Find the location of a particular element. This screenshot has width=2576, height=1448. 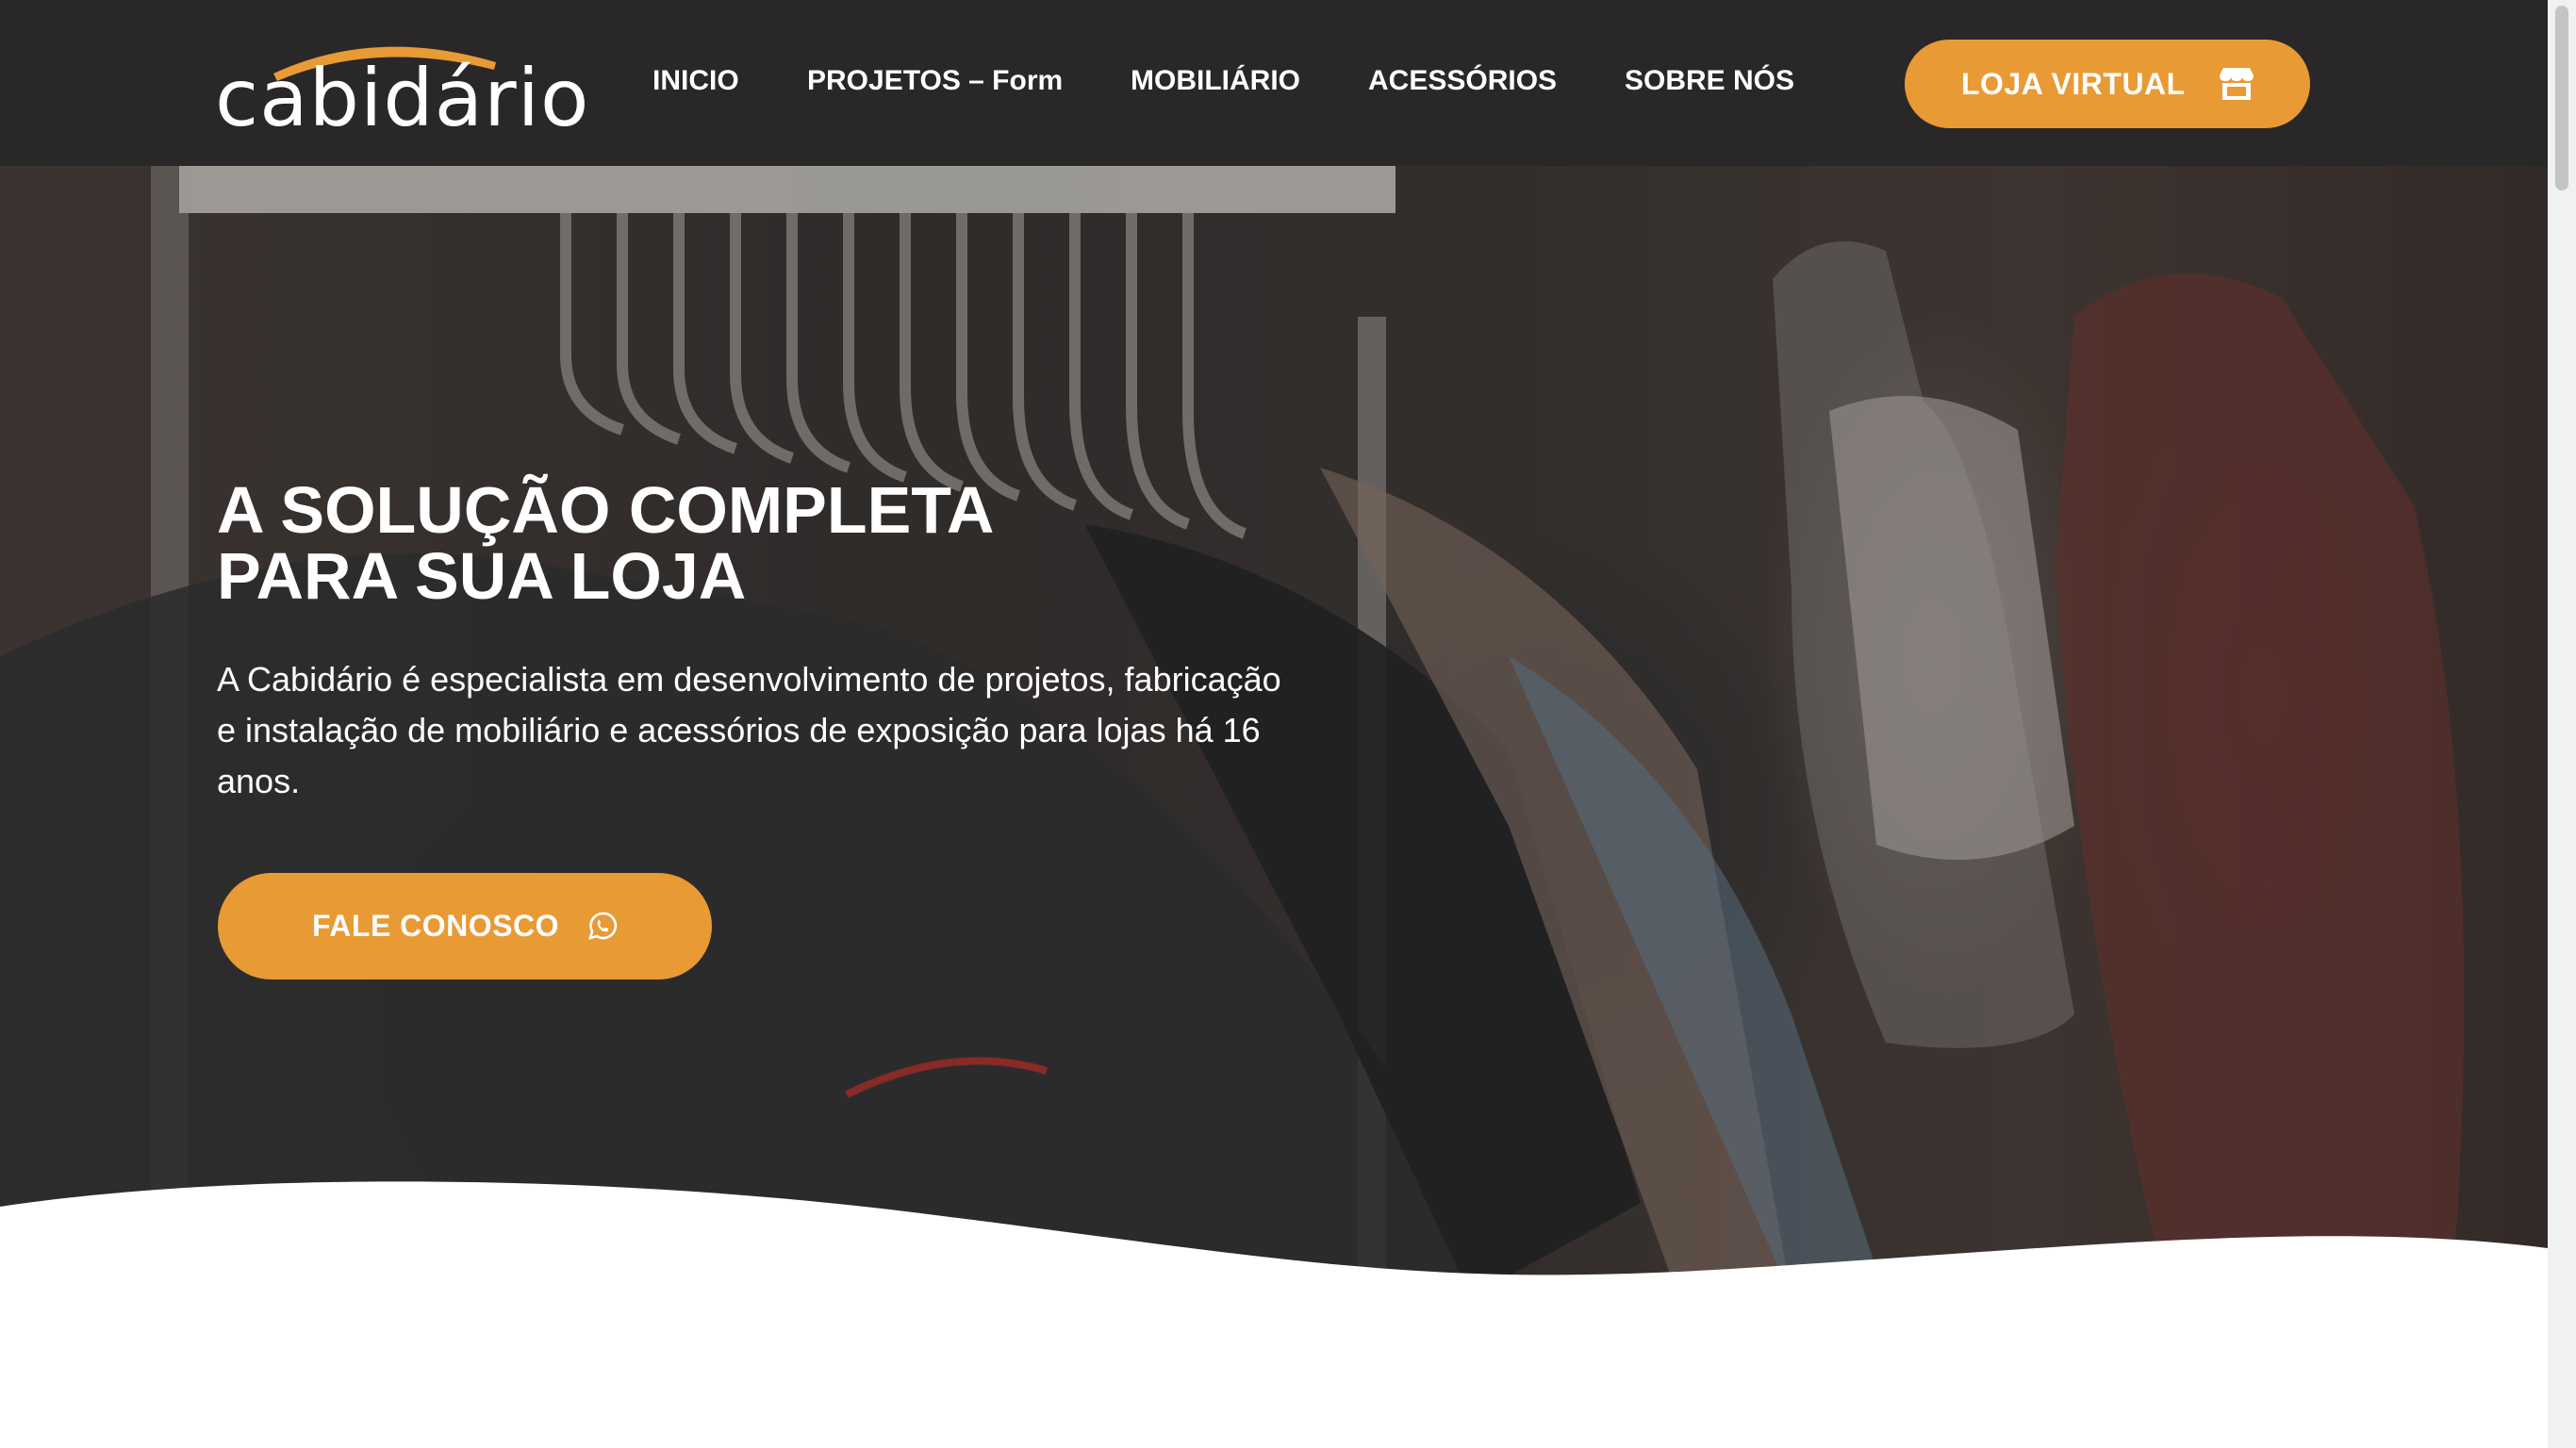

site-logo: cabidário is located at coordinates (401, 86).